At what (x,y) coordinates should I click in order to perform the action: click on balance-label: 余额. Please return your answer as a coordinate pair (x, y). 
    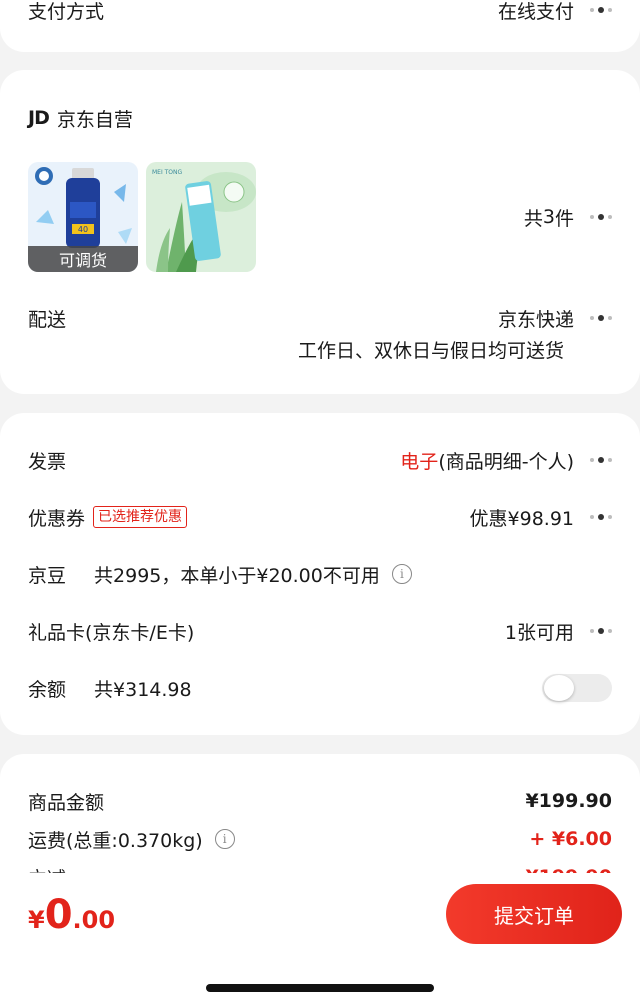
    Looking at the image, I should click on (47, 689).